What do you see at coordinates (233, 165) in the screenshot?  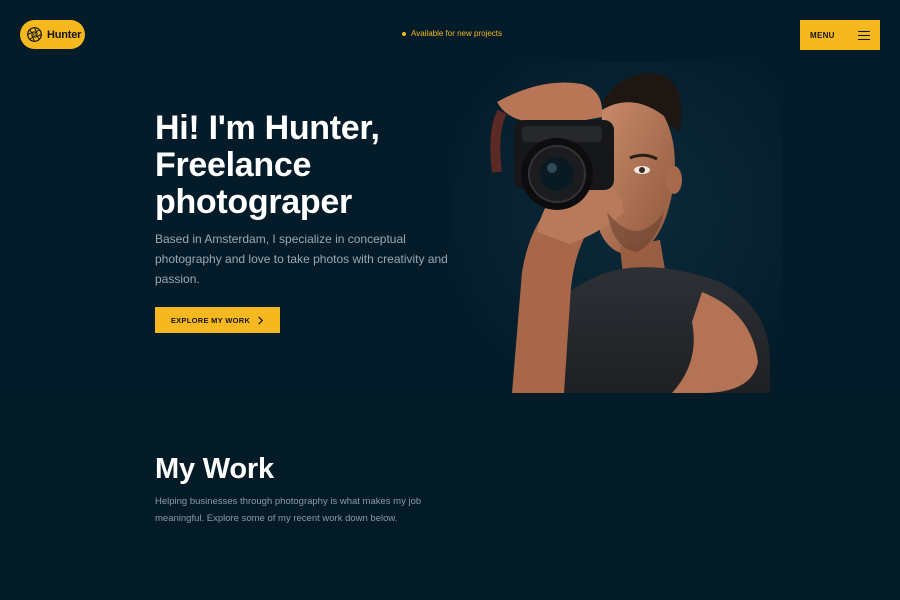 I see `headline-line-2: Freelance` at bounding box center [233, 165].